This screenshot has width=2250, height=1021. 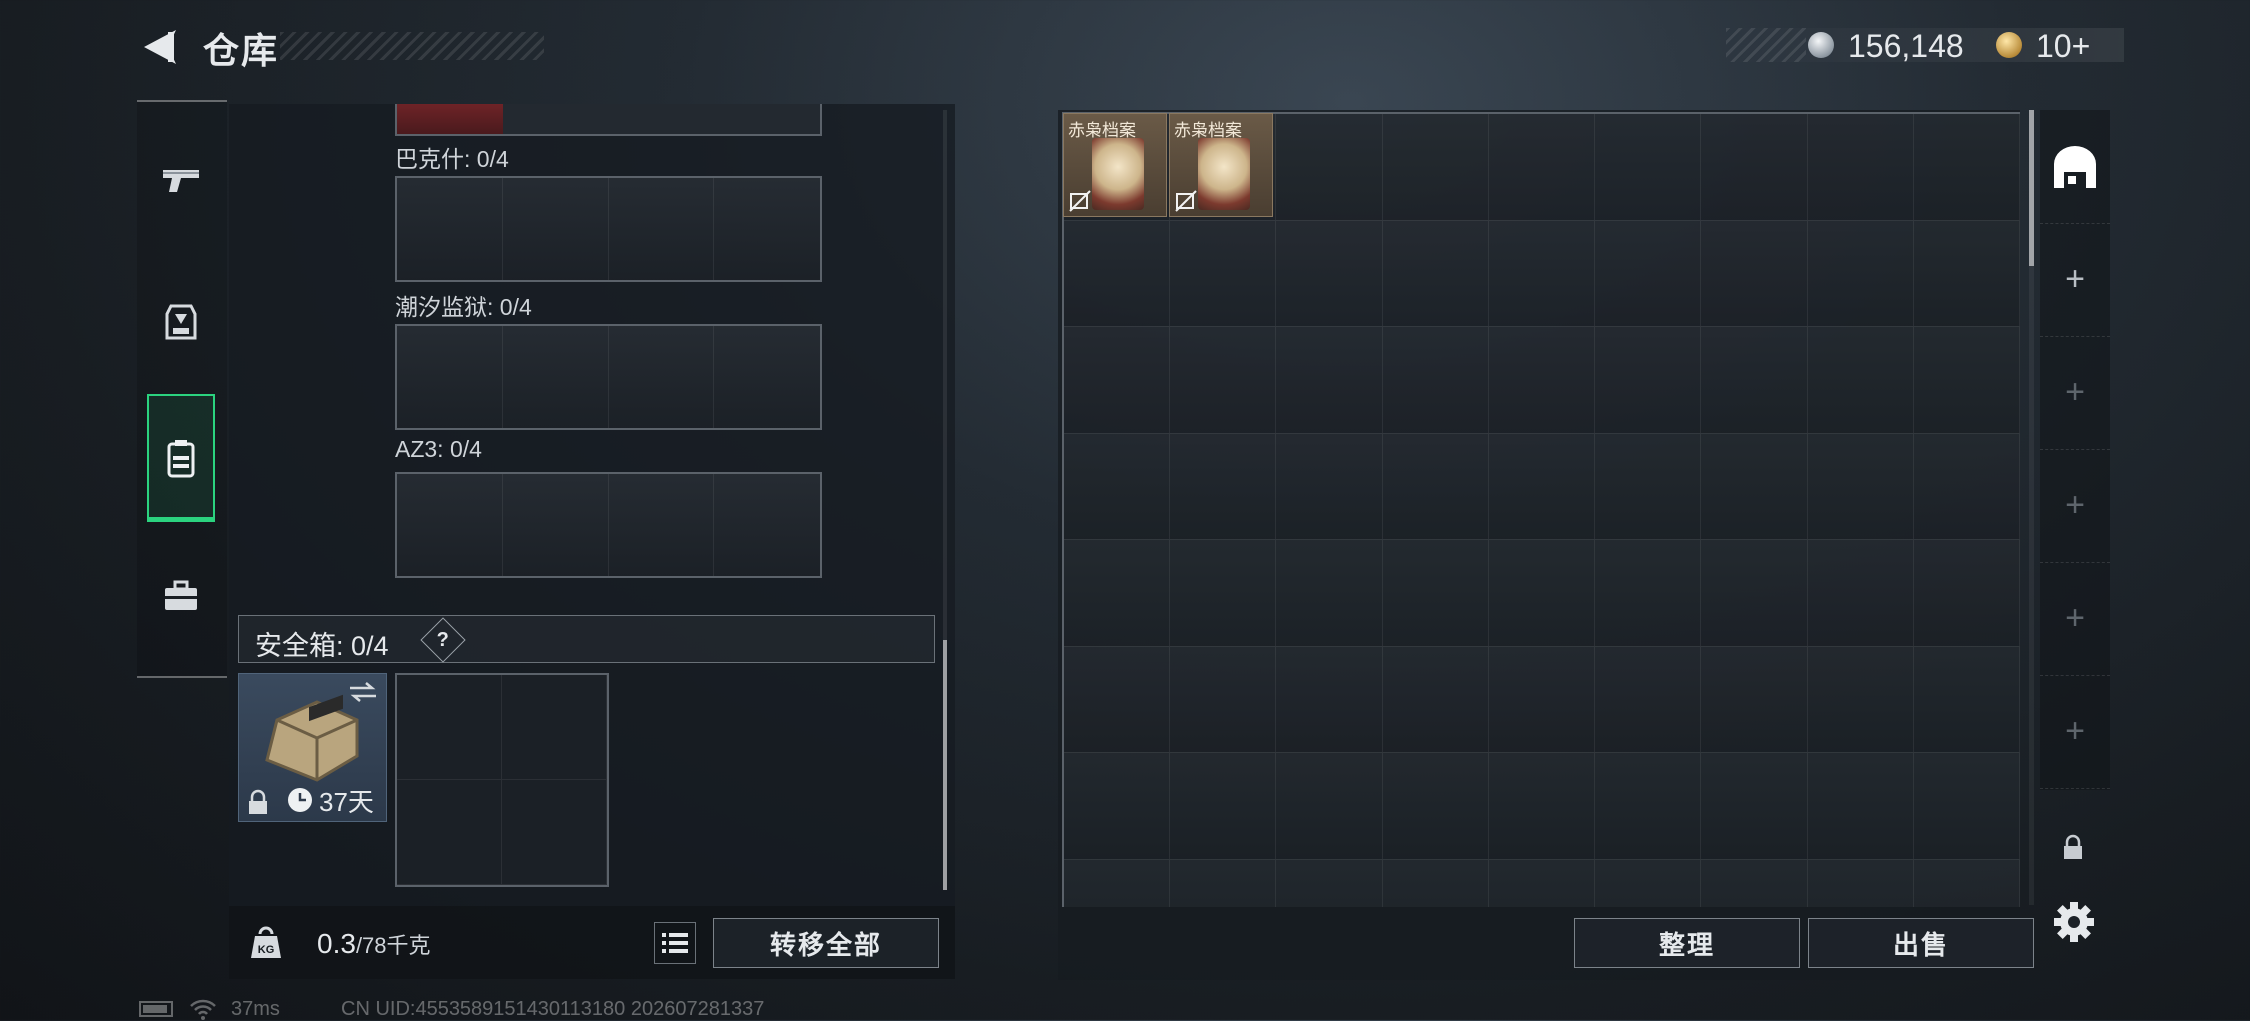 I want to click on list-view-button, so click(x=675, y=943).